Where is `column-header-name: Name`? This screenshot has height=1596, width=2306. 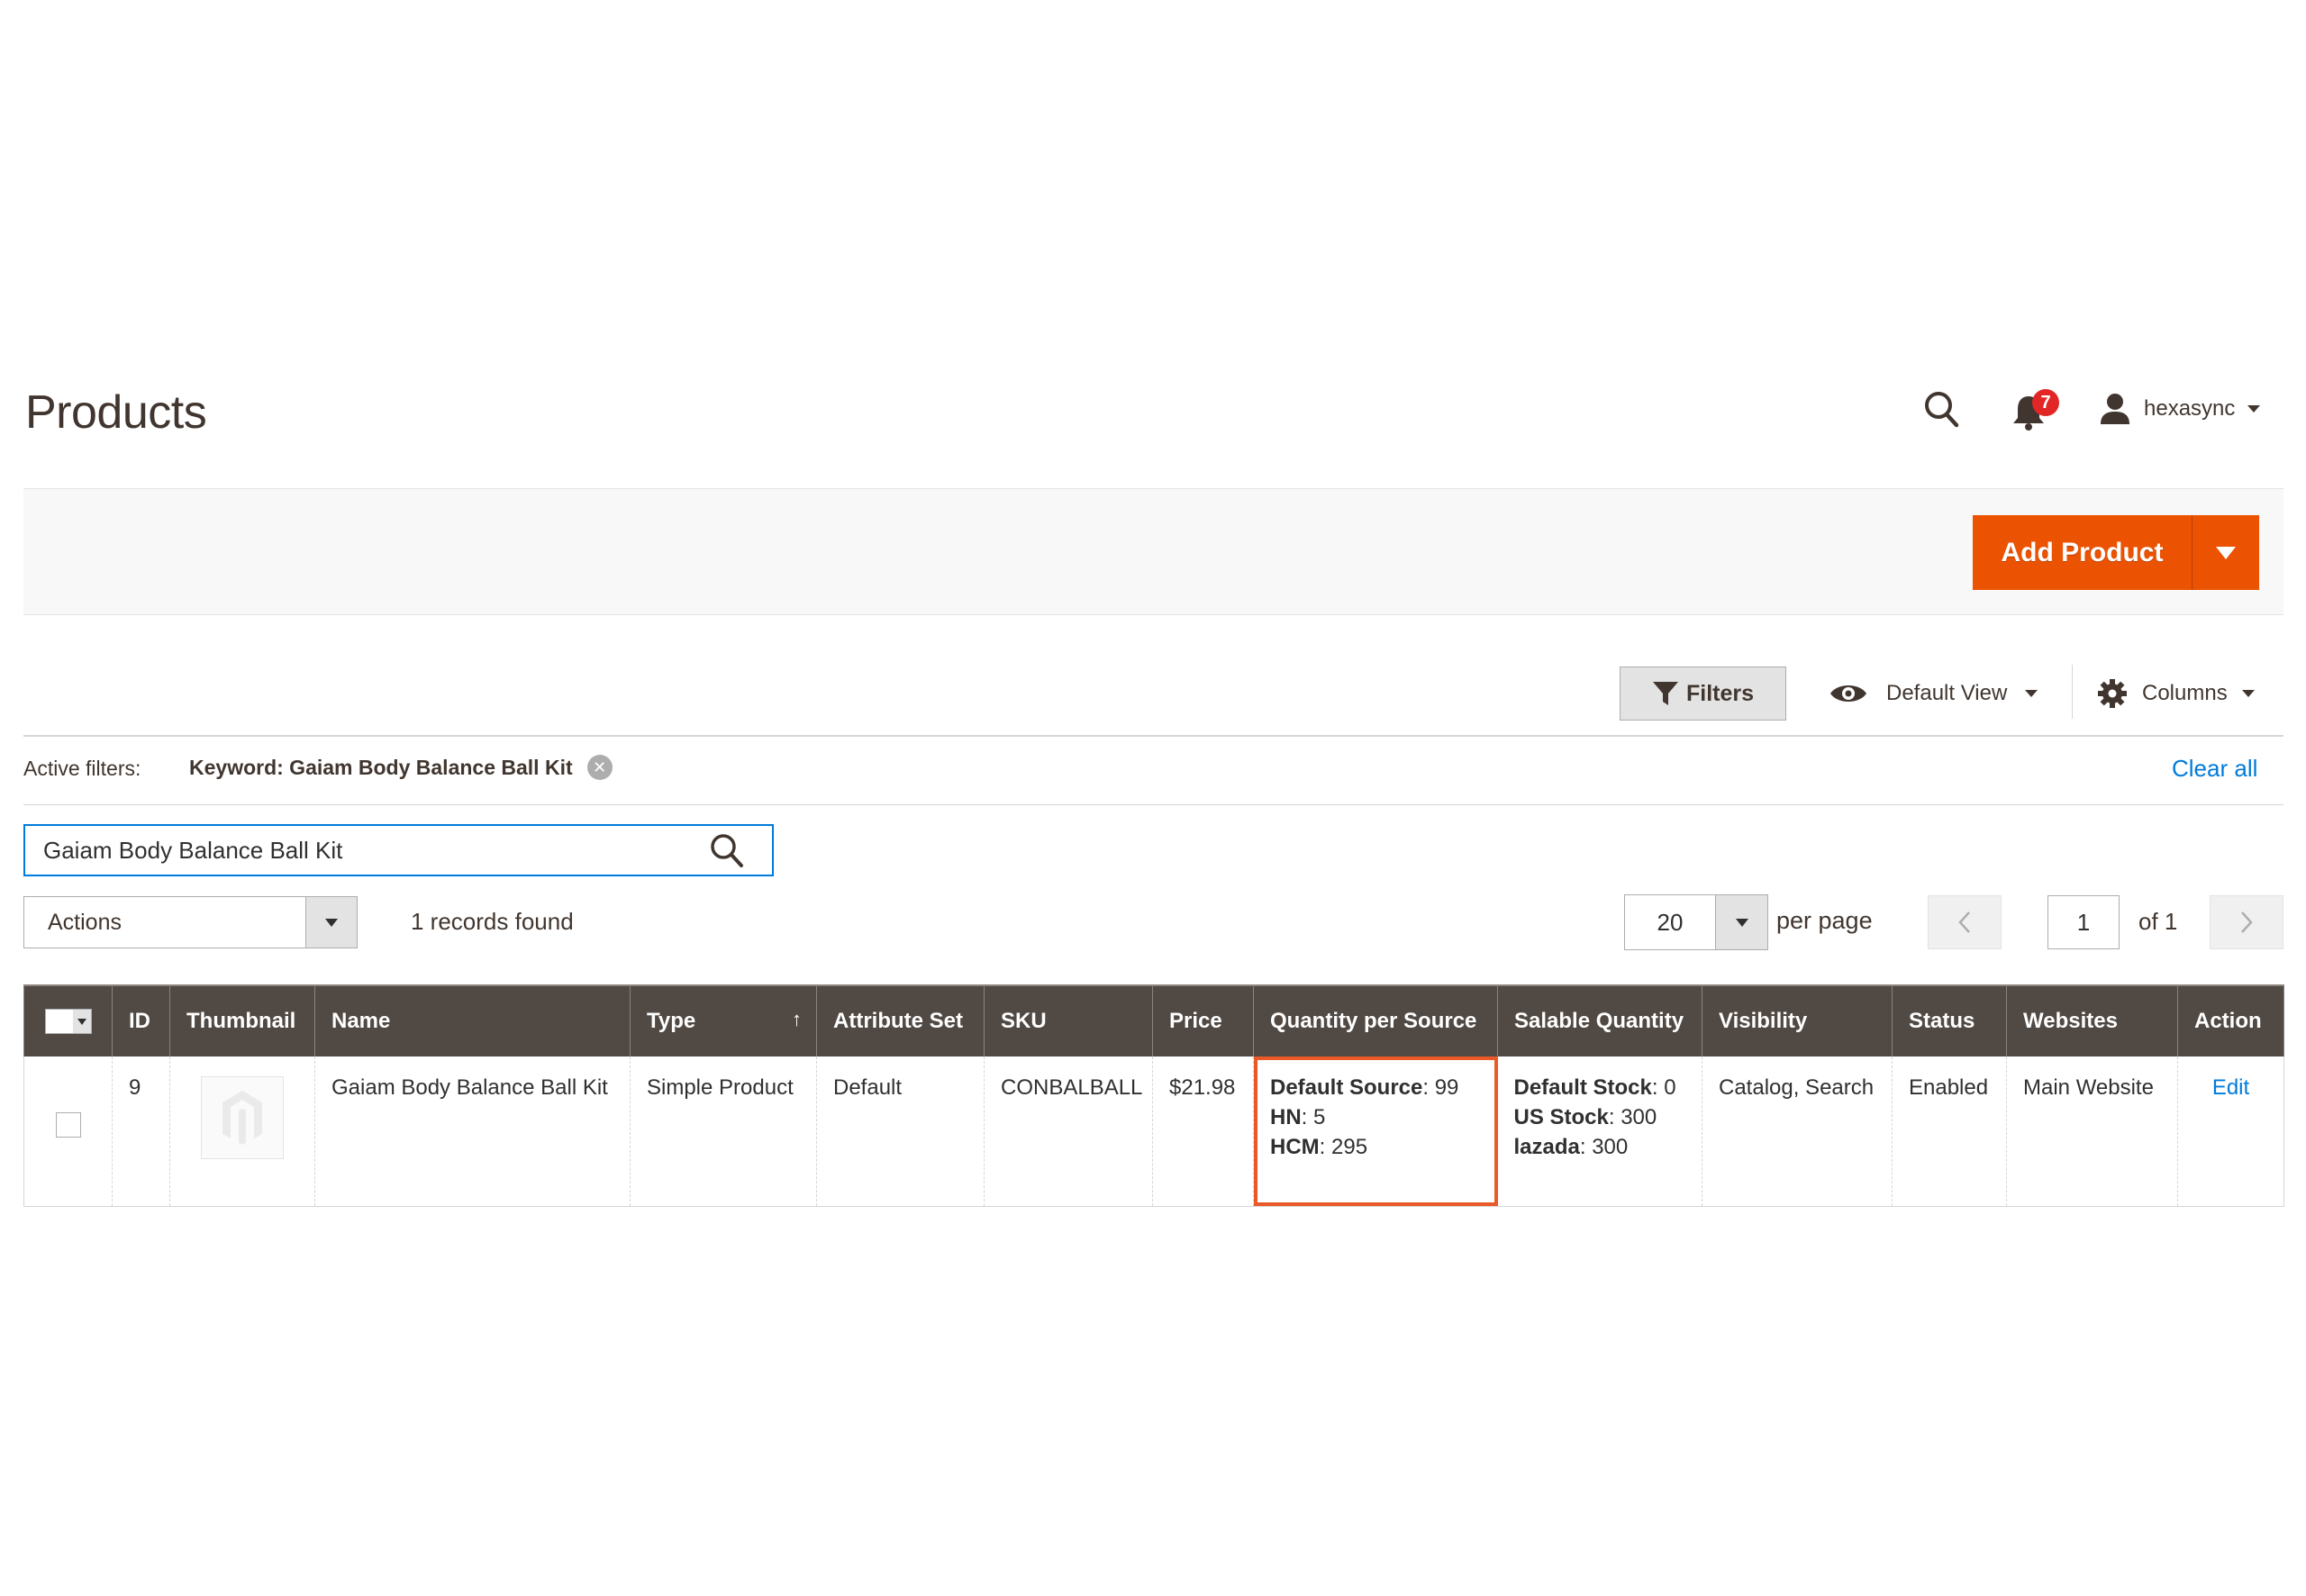 column-header-name: Name is located at coordinates (472, 1020).